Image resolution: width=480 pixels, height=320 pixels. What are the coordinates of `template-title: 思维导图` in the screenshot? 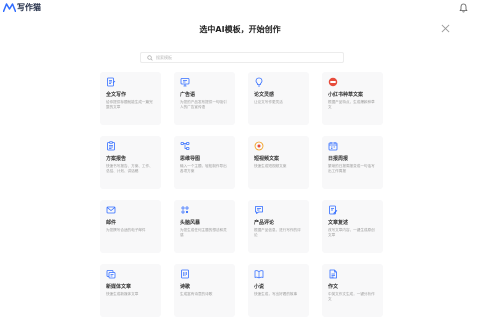 It's located at (190, 159).